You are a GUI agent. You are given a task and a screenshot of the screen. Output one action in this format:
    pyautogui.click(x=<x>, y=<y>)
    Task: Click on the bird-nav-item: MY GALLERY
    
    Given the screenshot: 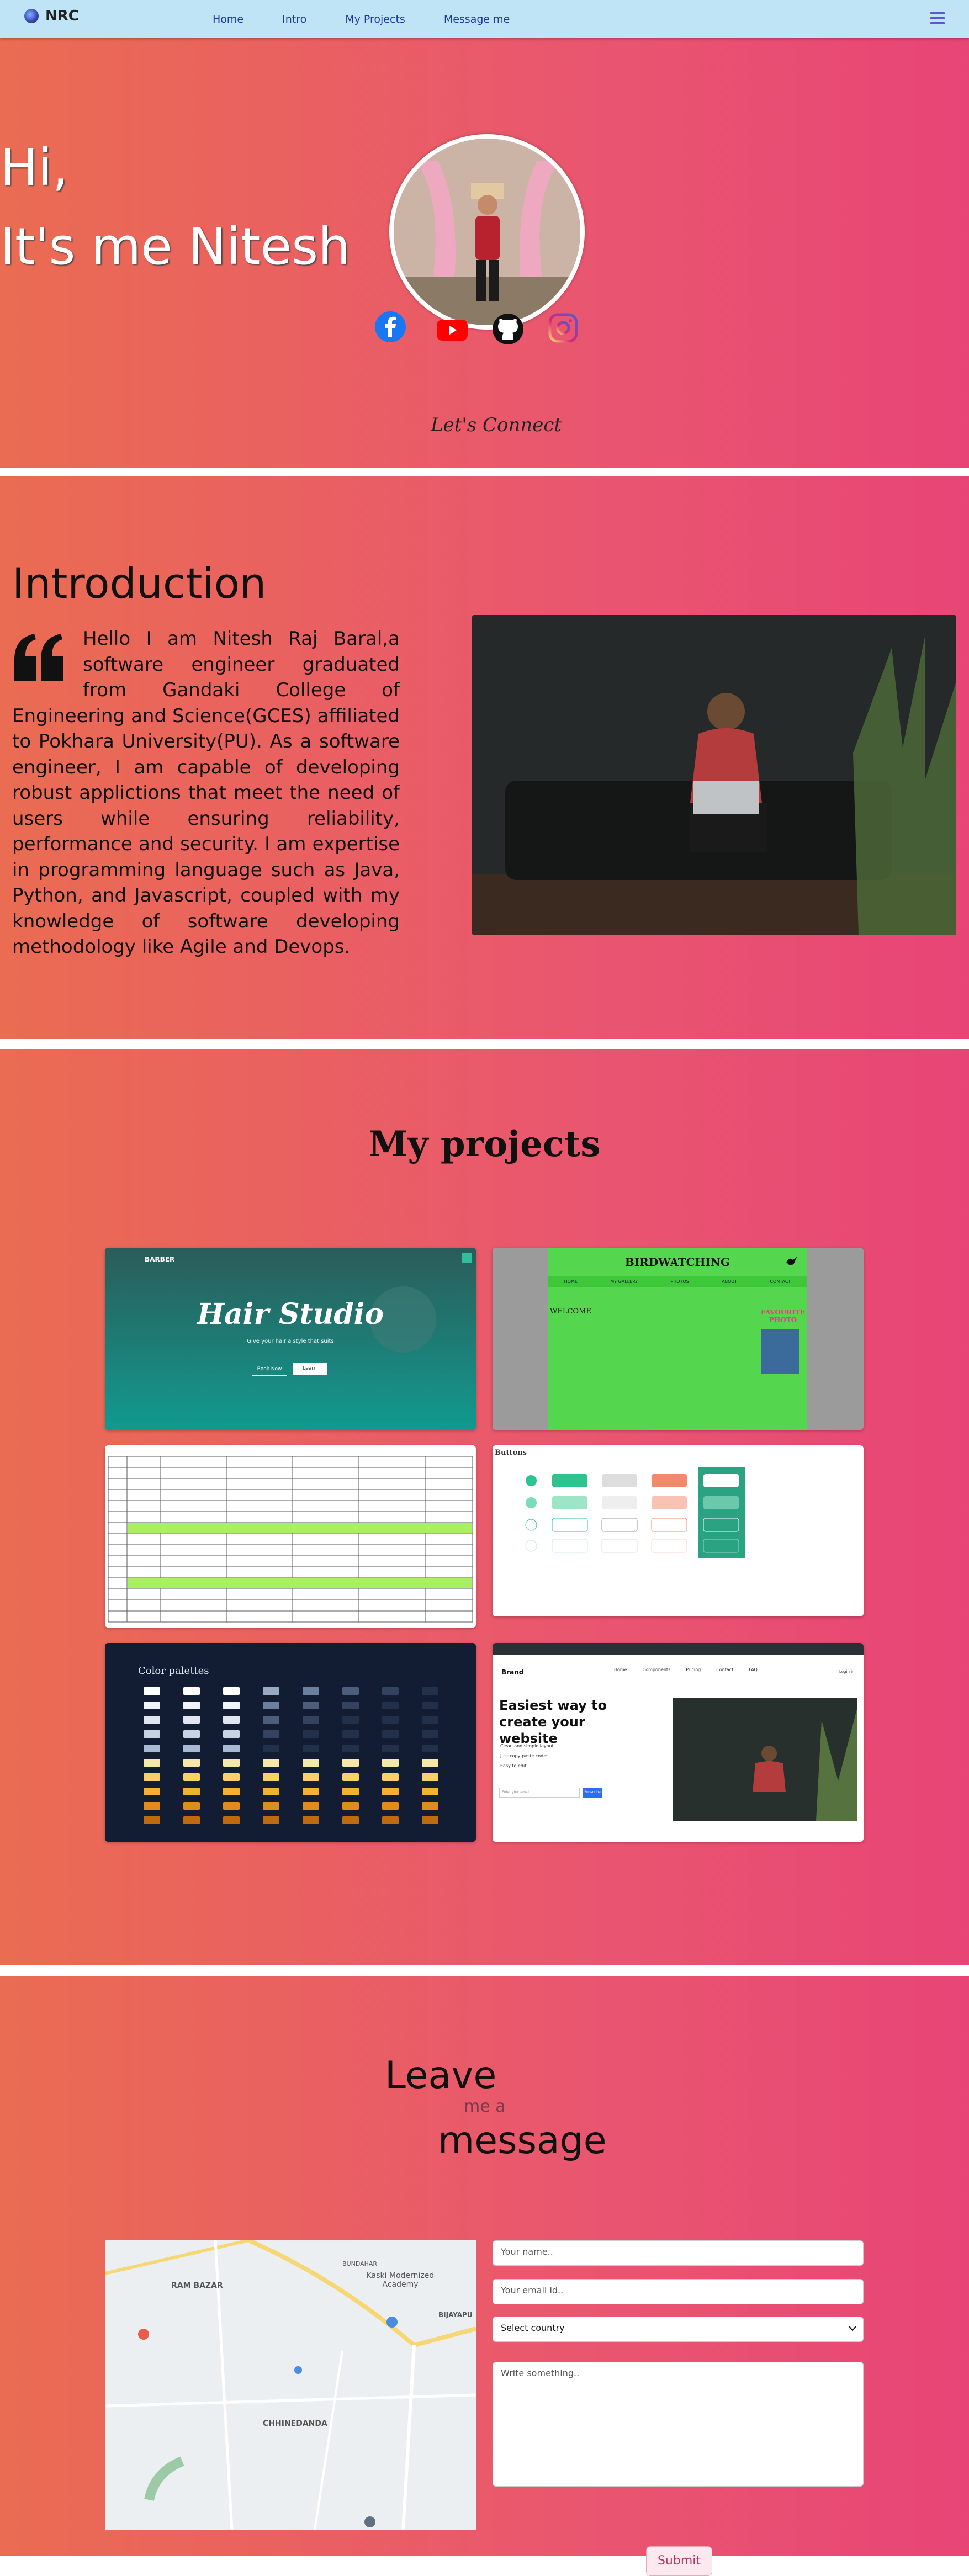 What is the action you would take?
    pyautogui.click(x=624, y=1281)
    